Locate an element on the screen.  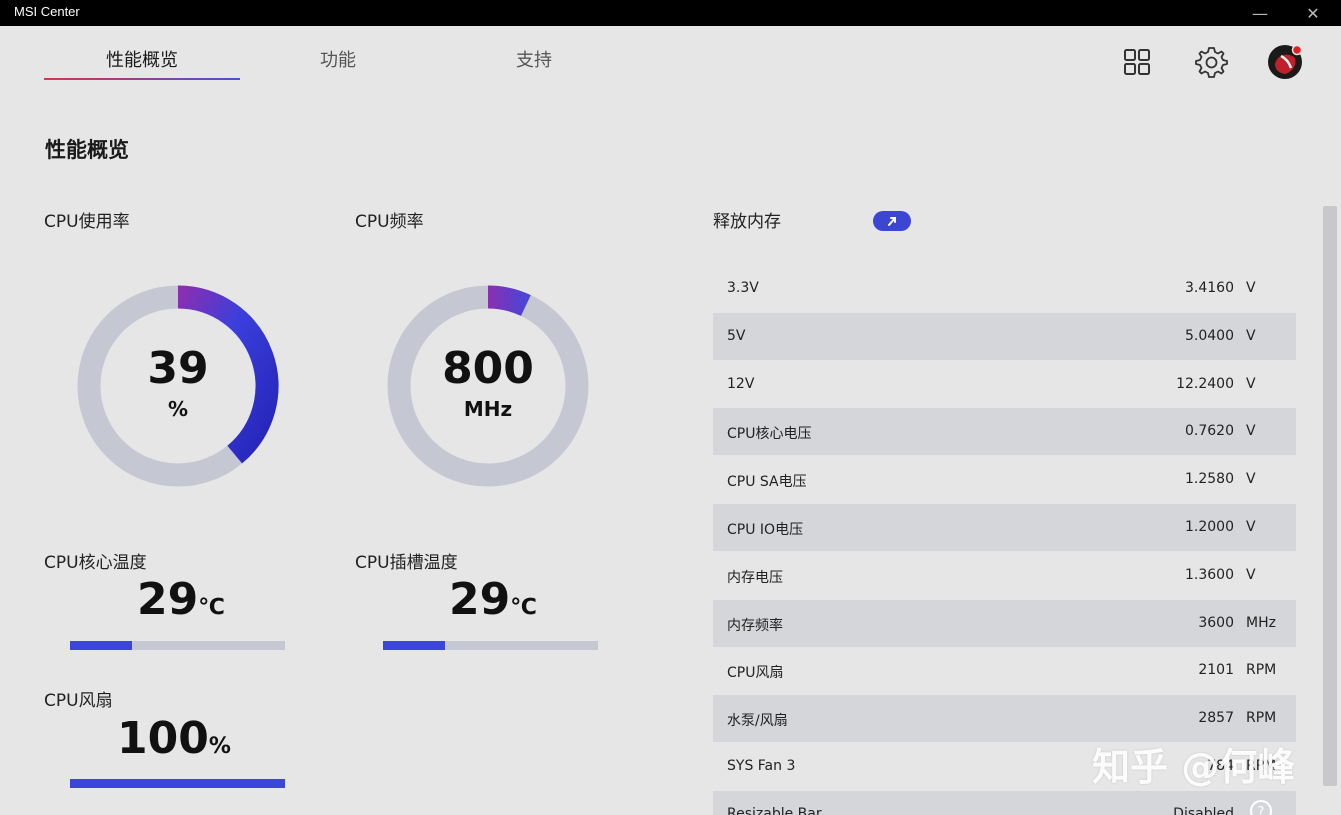
sensor-value: 1.2580 is located at coordinates (1209, 479).